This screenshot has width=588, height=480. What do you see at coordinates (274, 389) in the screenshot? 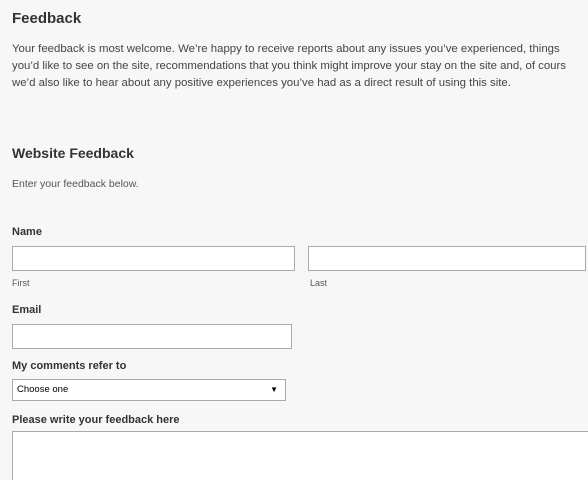
I see `dropdown-arrow-icon: ▼` at bounding box center [274, 389].